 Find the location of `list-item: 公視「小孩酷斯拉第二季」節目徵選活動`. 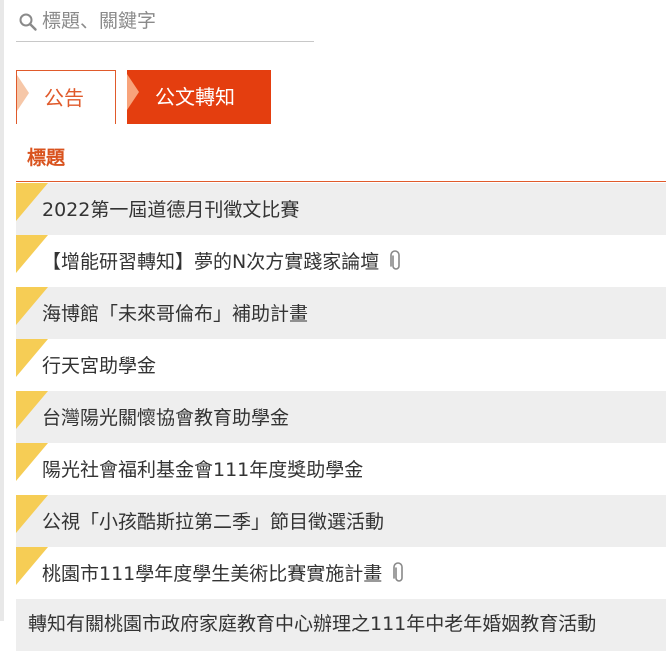

list-item: 公視「小孩酷斯拉第二季」節目徵選活動 is located at coordinates (341, 521).